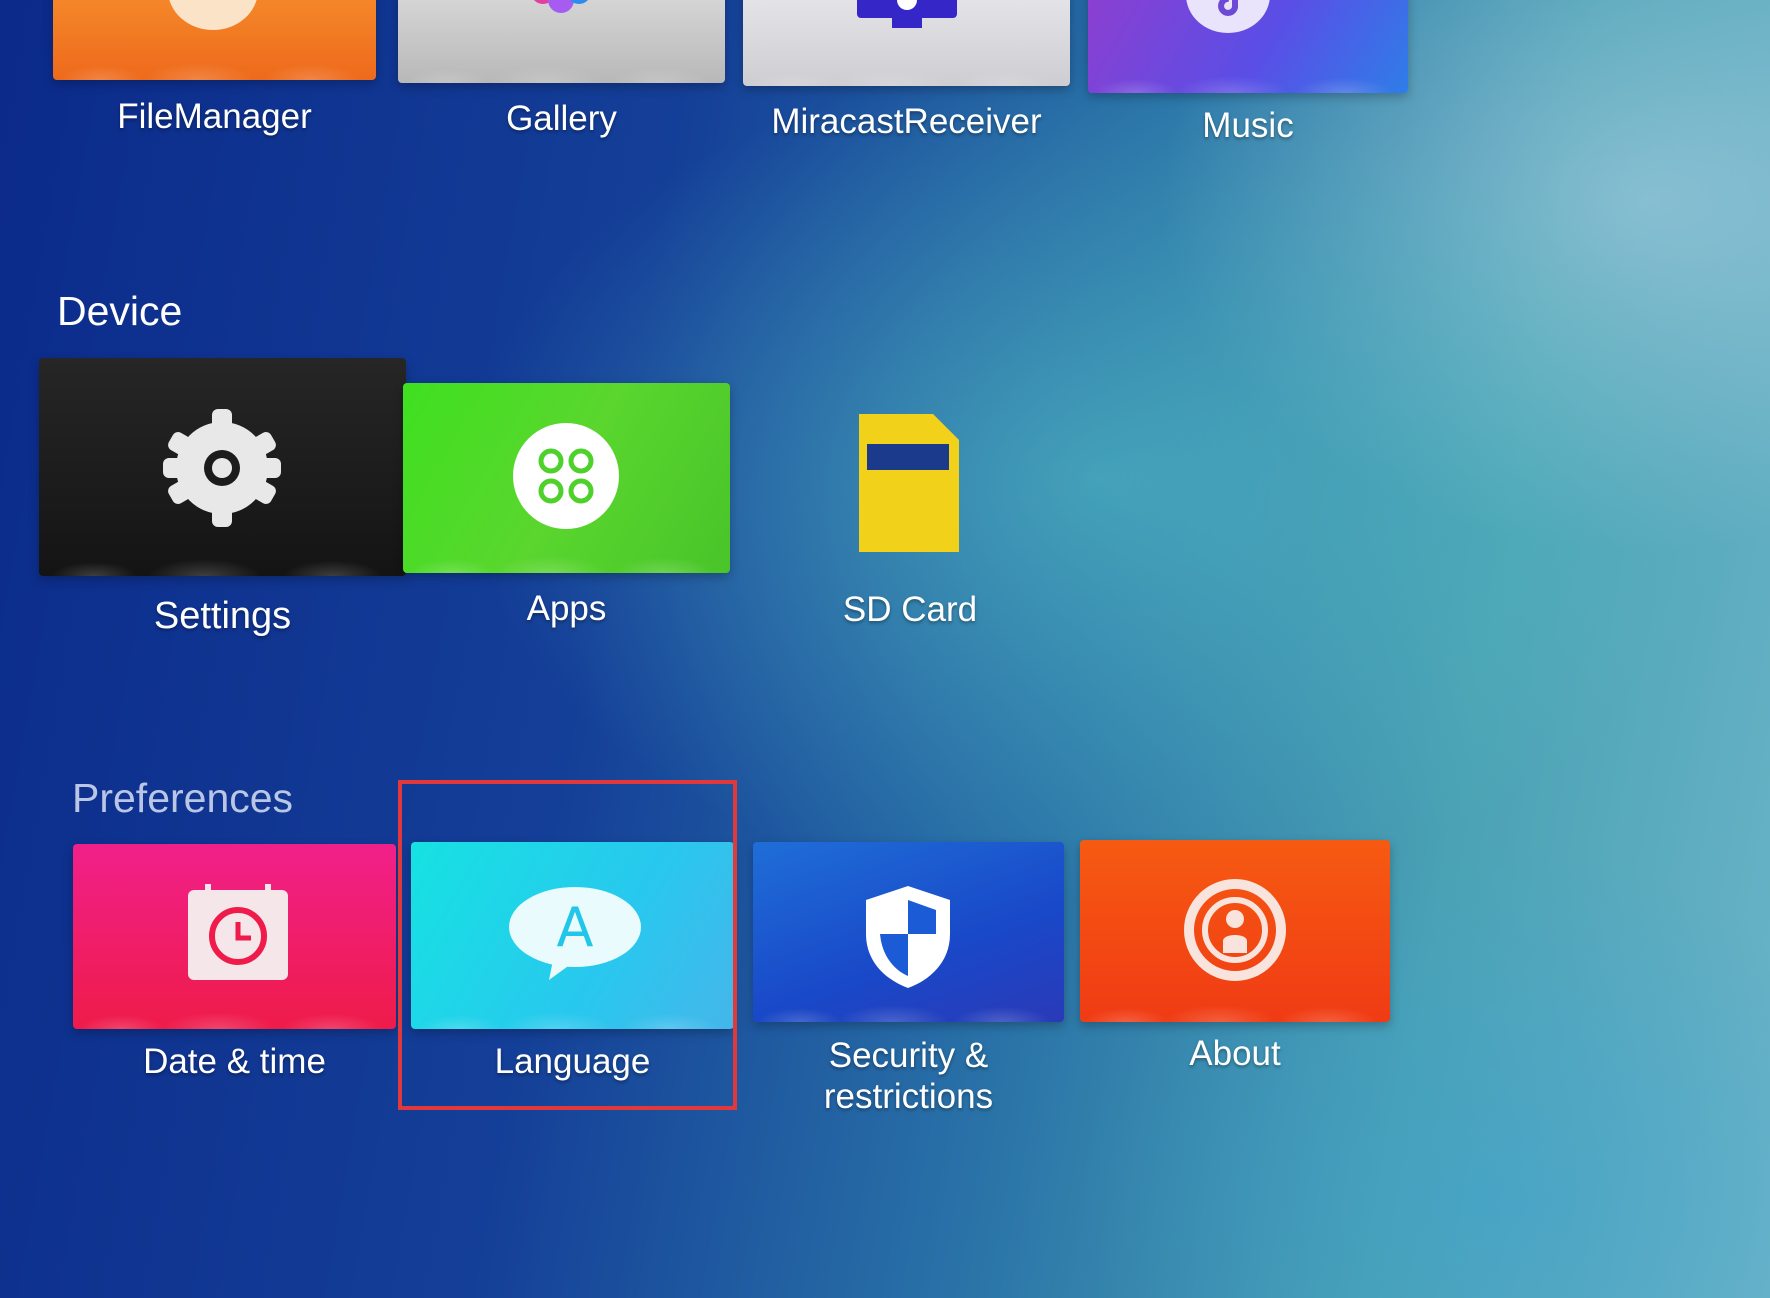  I want to click on preferences-section-title: Preferences, so click(183, 798).